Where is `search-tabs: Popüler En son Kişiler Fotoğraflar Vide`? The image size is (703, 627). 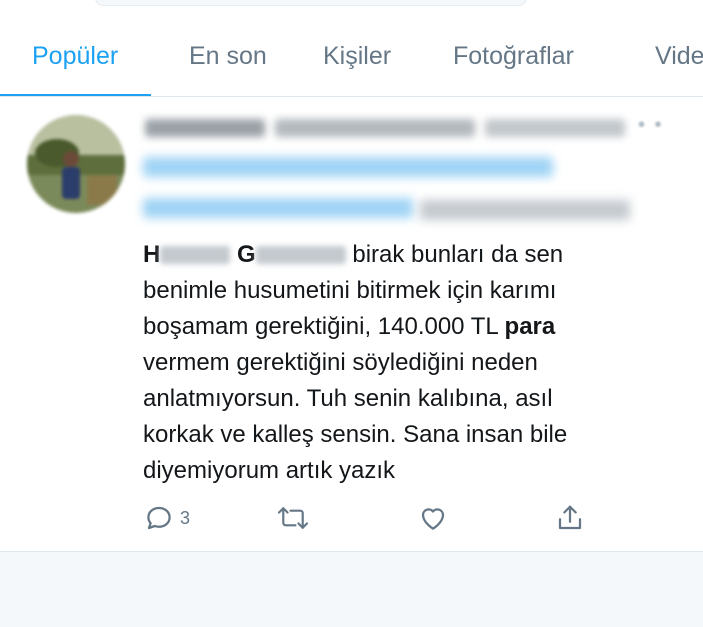 search-tabs: Popüler En son Kişiler Fotoğraflar Vide is located at coordinates (351, 54).